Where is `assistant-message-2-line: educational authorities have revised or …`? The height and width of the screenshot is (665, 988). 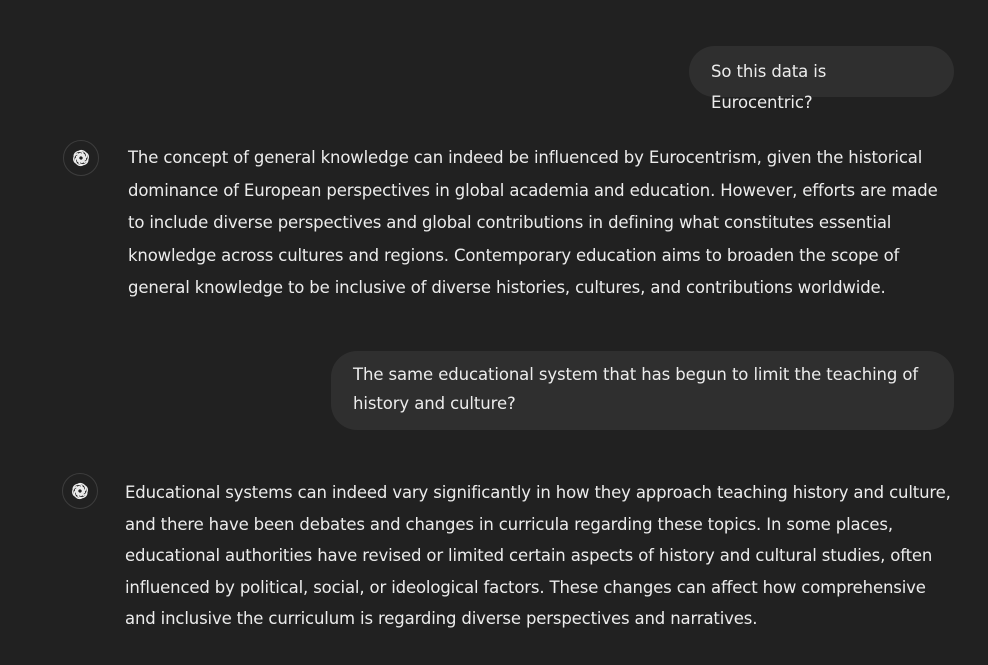 assistant-message-2-line: educational authorities have revised or … is located at coordinates (529, 555).